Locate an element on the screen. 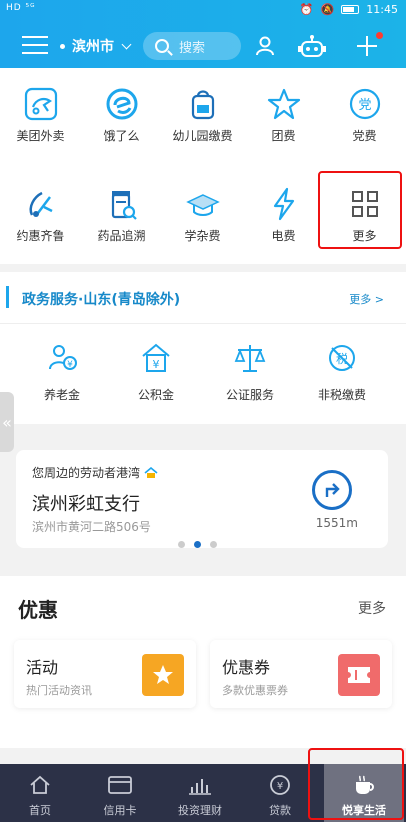 The width and height of the screenshot is (406, 822). alarm-icon: ⏰ is located at coordinates (306, 9).